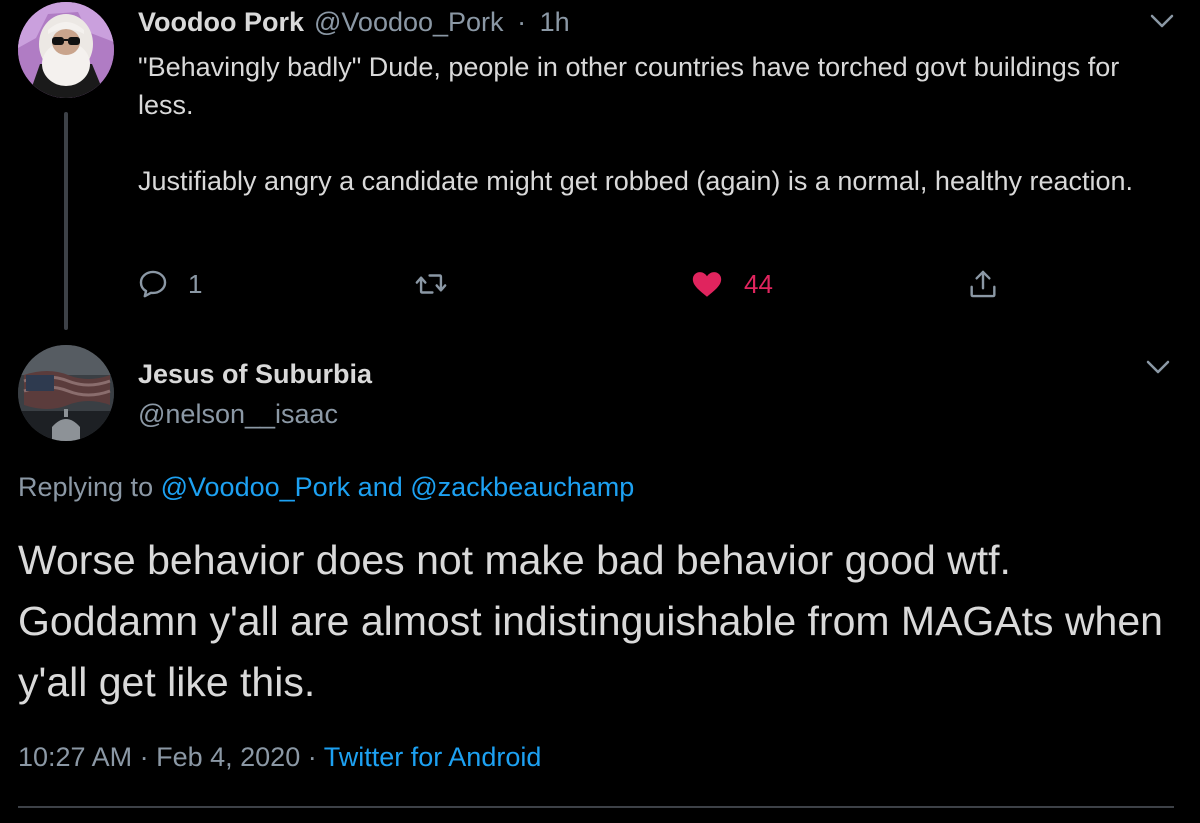 This screenshot has height=823, width=1200. I want to click on tweet2-more-chevron-down-icon, so click(1158, 367).